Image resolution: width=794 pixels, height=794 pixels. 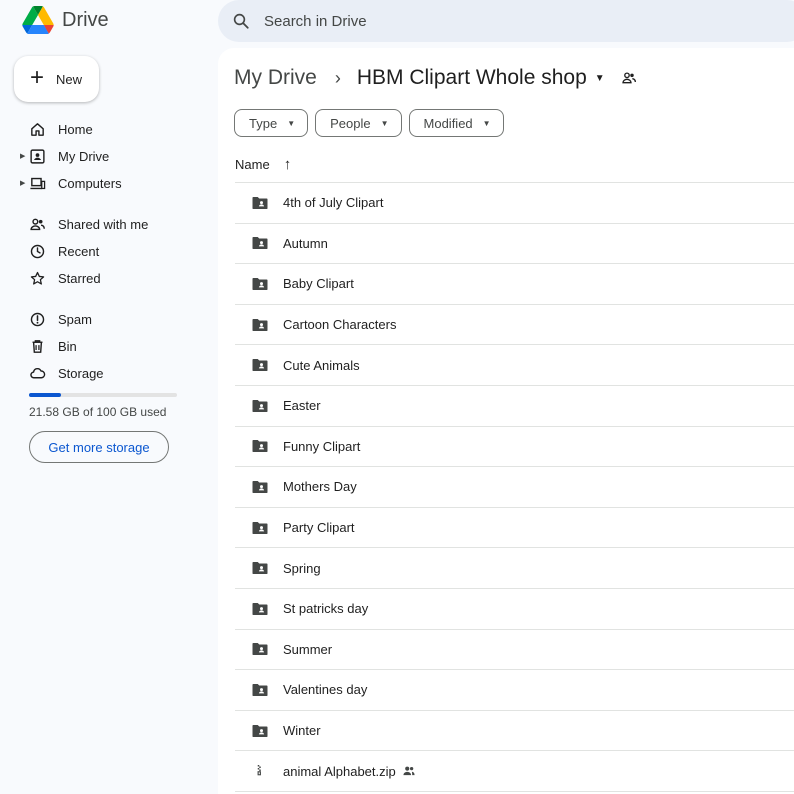 What do you see at coordinates (506, 21) in the screenshot?
I see `search-bar: Search in Drive` at bounding box center [506, 21].